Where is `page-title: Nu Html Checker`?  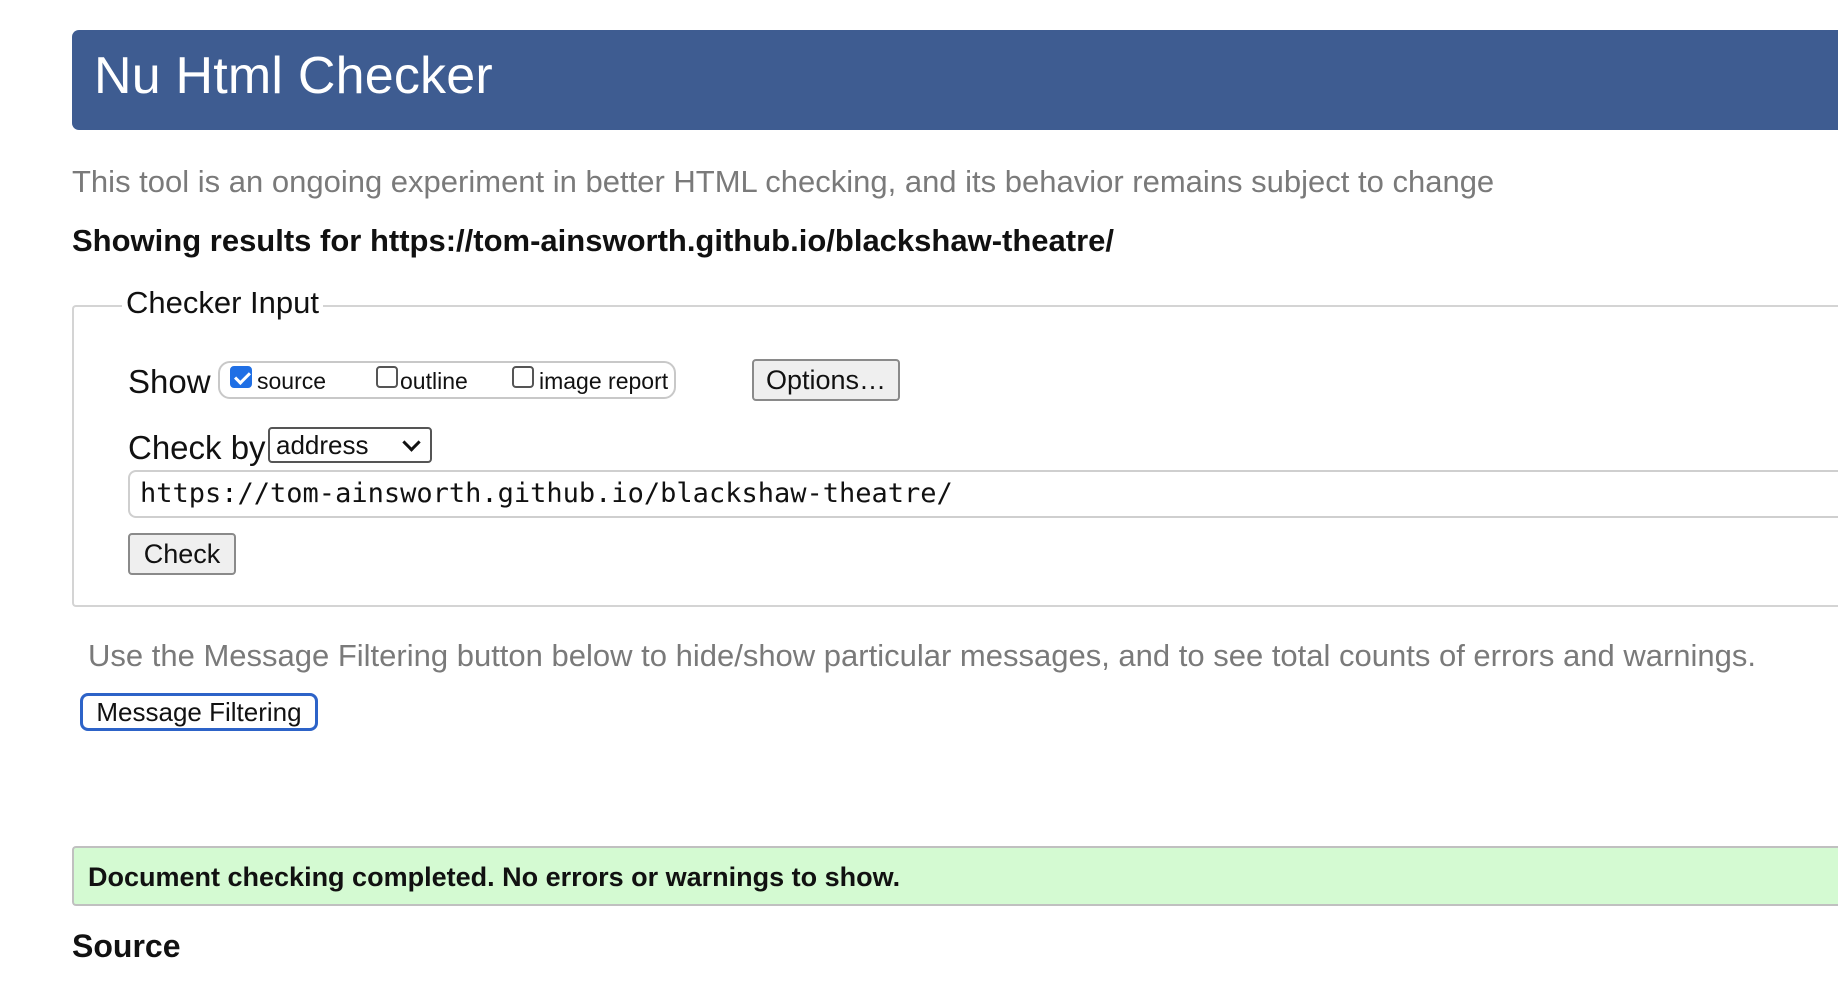 page-title: Nu Html Checker is located at coordinates (293, 76).